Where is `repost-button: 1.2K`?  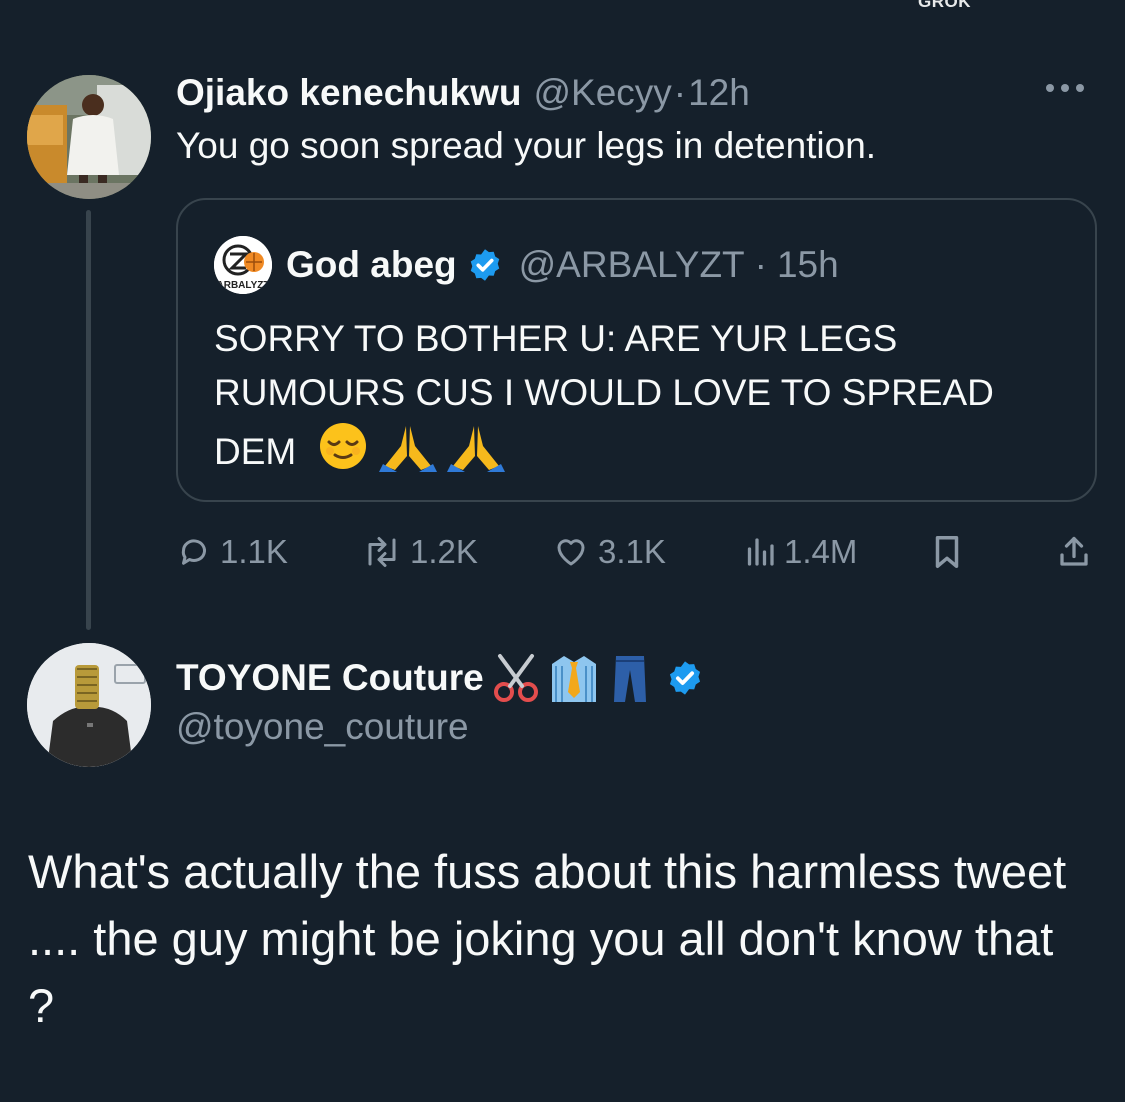 repost-button: 1.2K is located at coordinates (420, 552).